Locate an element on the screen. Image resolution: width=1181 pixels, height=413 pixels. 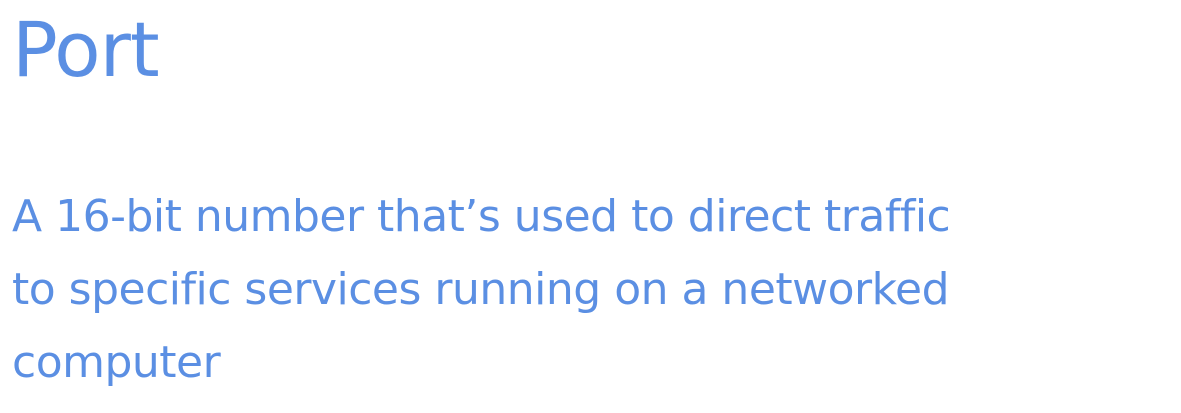
definition-line: computer is located at coordinates (116, 362).